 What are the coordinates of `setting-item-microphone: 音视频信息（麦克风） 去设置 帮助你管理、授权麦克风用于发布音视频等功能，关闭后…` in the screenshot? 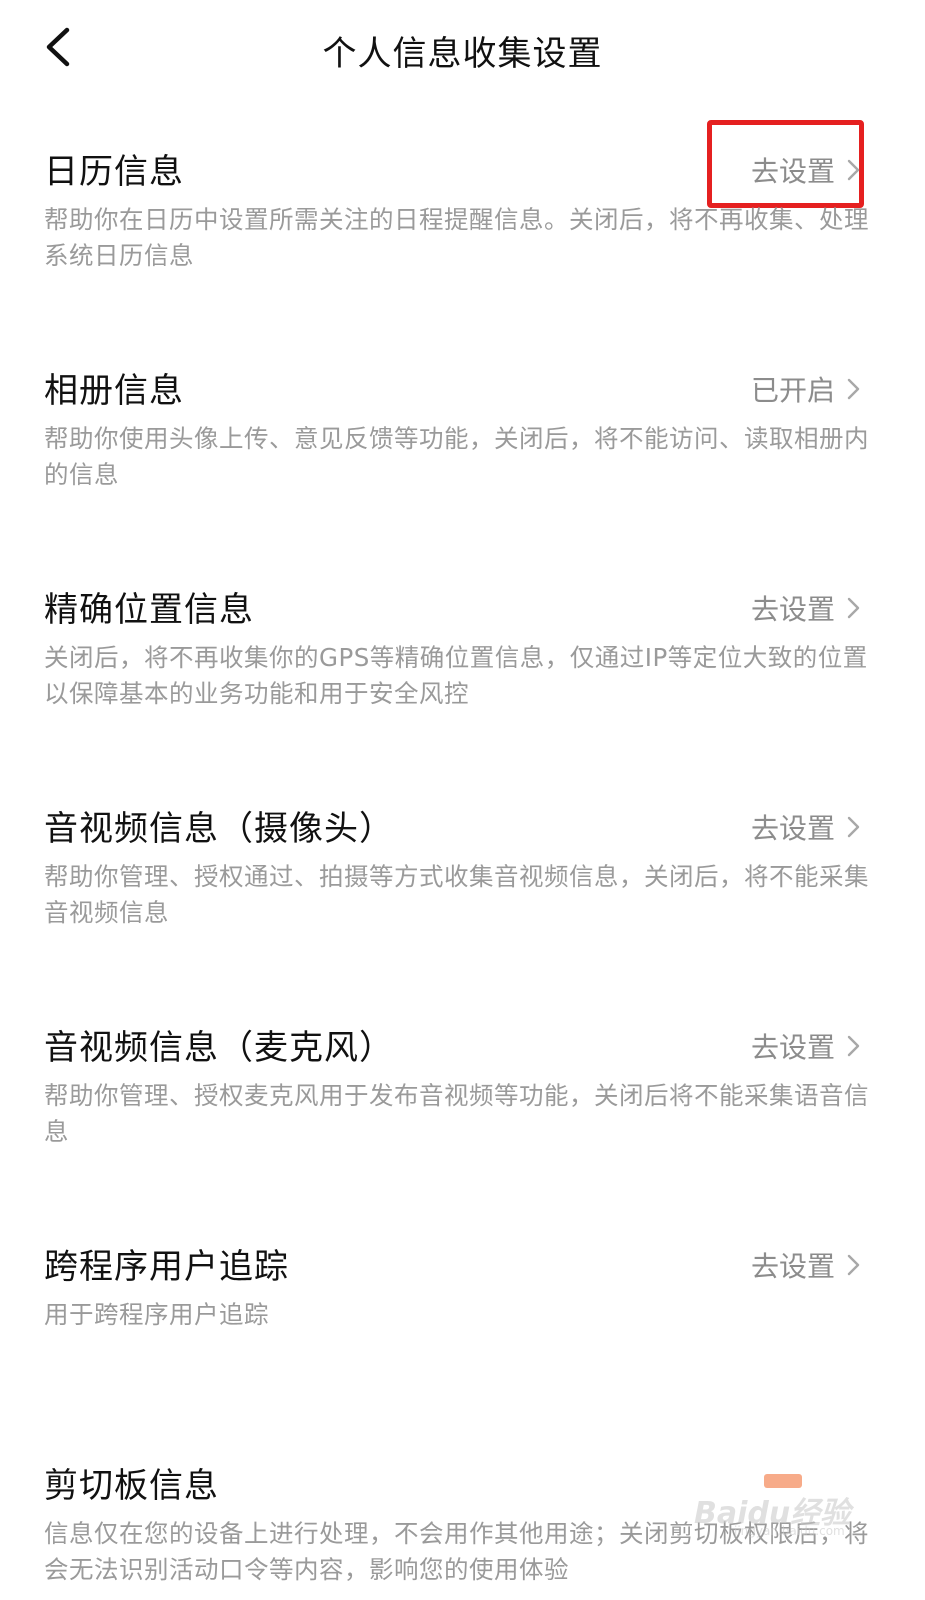 It's located at (462, 1120).